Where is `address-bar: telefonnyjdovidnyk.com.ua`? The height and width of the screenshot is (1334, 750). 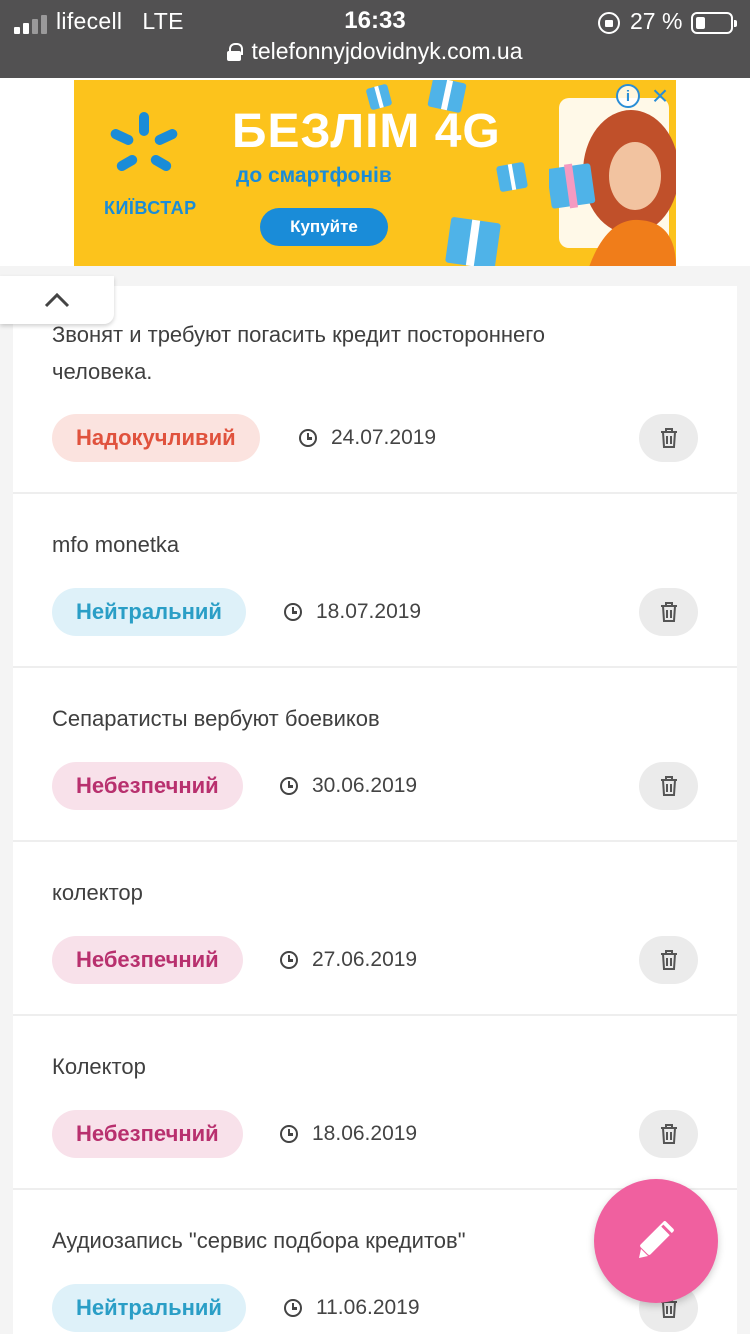
address-bar: telefonnyjdovidnyk.com.ua is located at coordinates (375, 54).